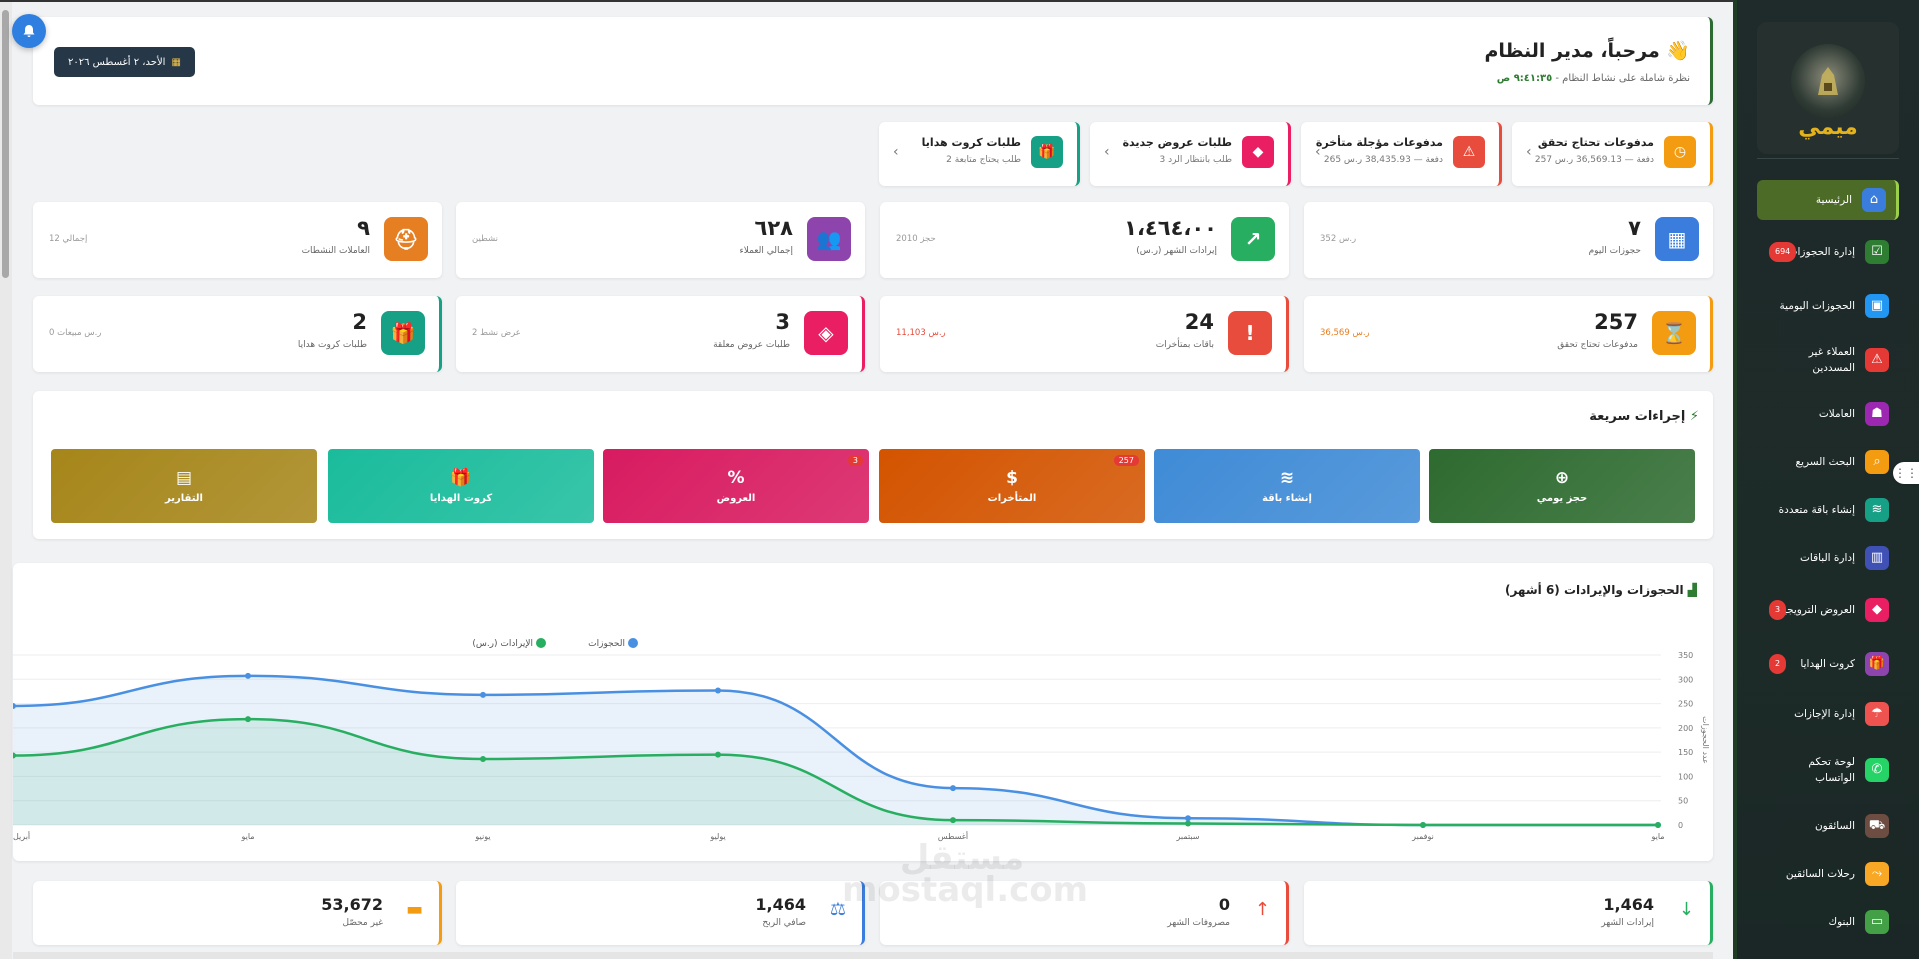 This screenshot has width=1919, height=959. What do you see at coordinates (660, 240) in the screenshot?
I see `stat-card: 👥 ٦٢٨ إجمالي العملاء نشطين` at bounding box center [660, 240].